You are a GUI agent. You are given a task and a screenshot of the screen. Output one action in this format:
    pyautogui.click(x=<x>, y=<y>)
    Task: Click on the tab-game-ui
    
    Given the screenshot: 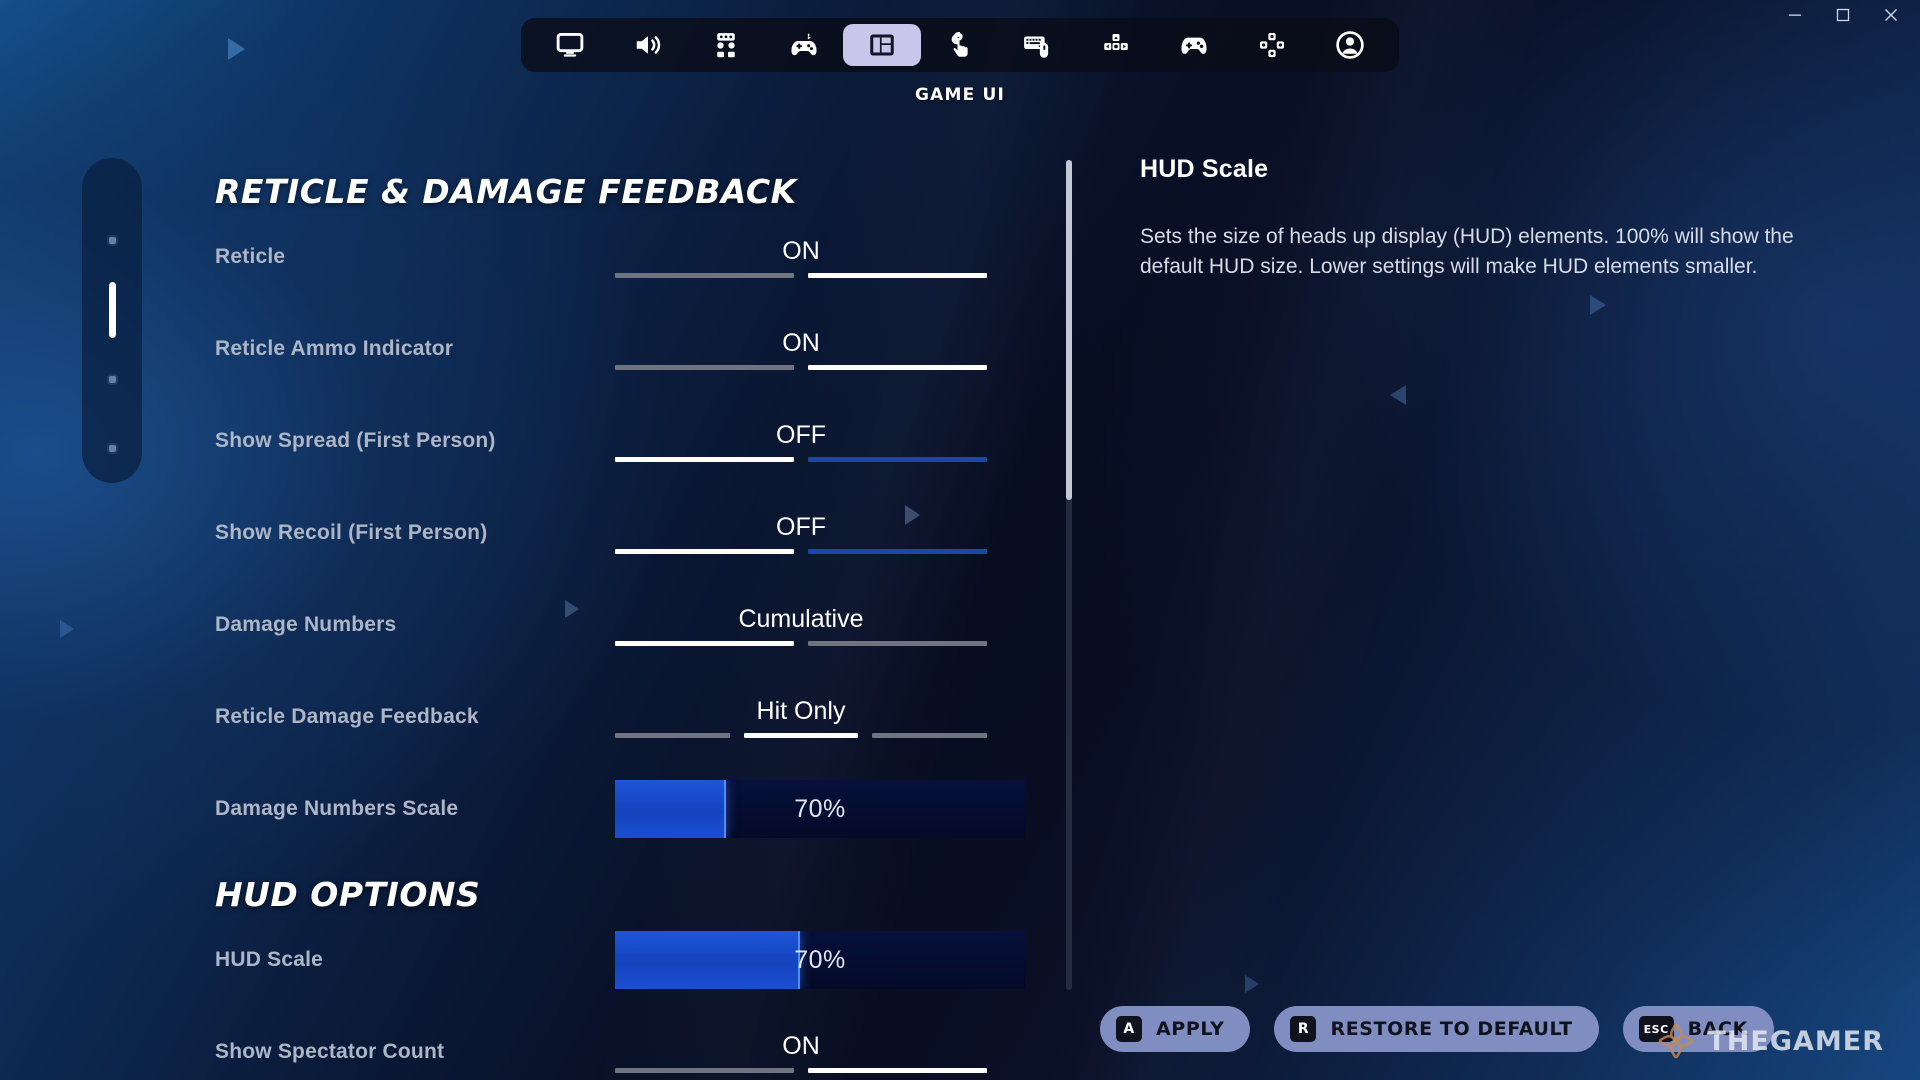 What is the action you would take?
    pyautogui.click(x=882, y=45)
    